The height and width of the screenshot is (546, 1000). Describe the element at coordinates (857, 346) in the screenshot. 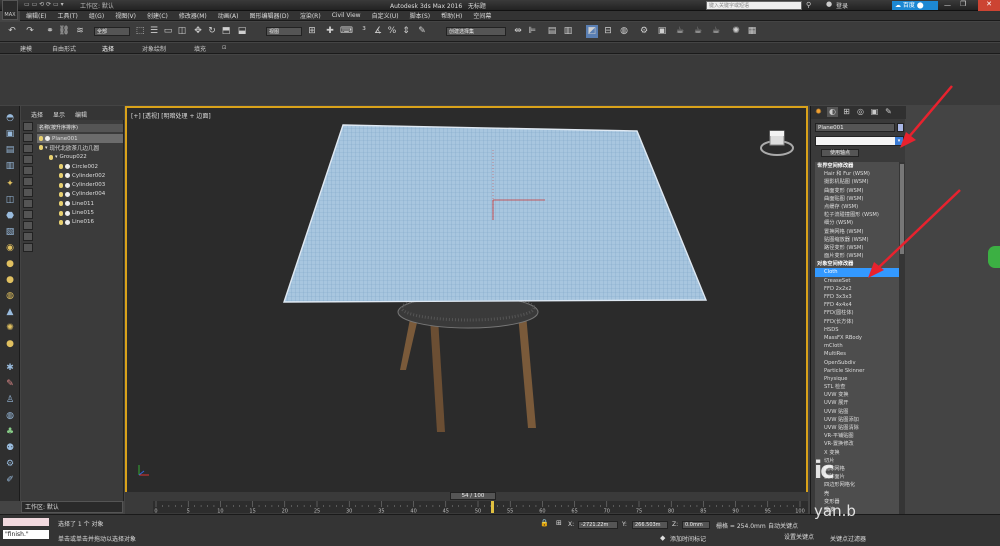

I see `modifier-item: mCloth` at that location.